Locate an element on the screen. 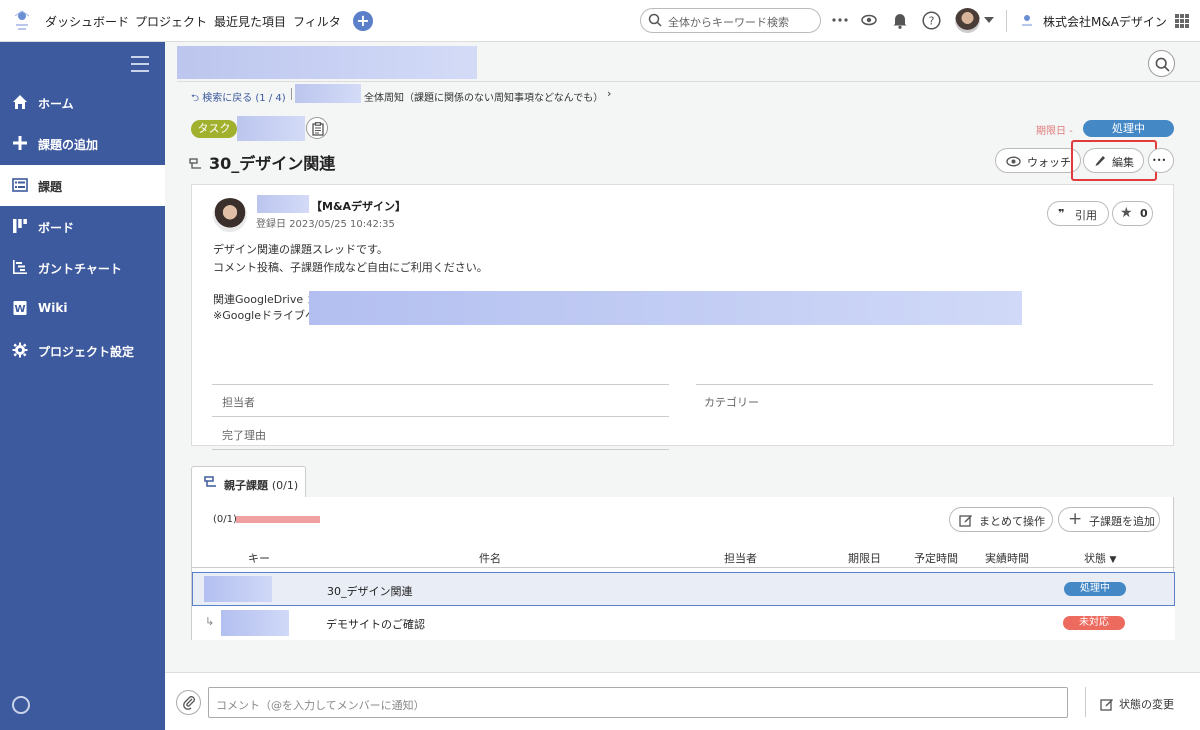  sidebar-item-label: ホーム is located at coordinates (56, 104).